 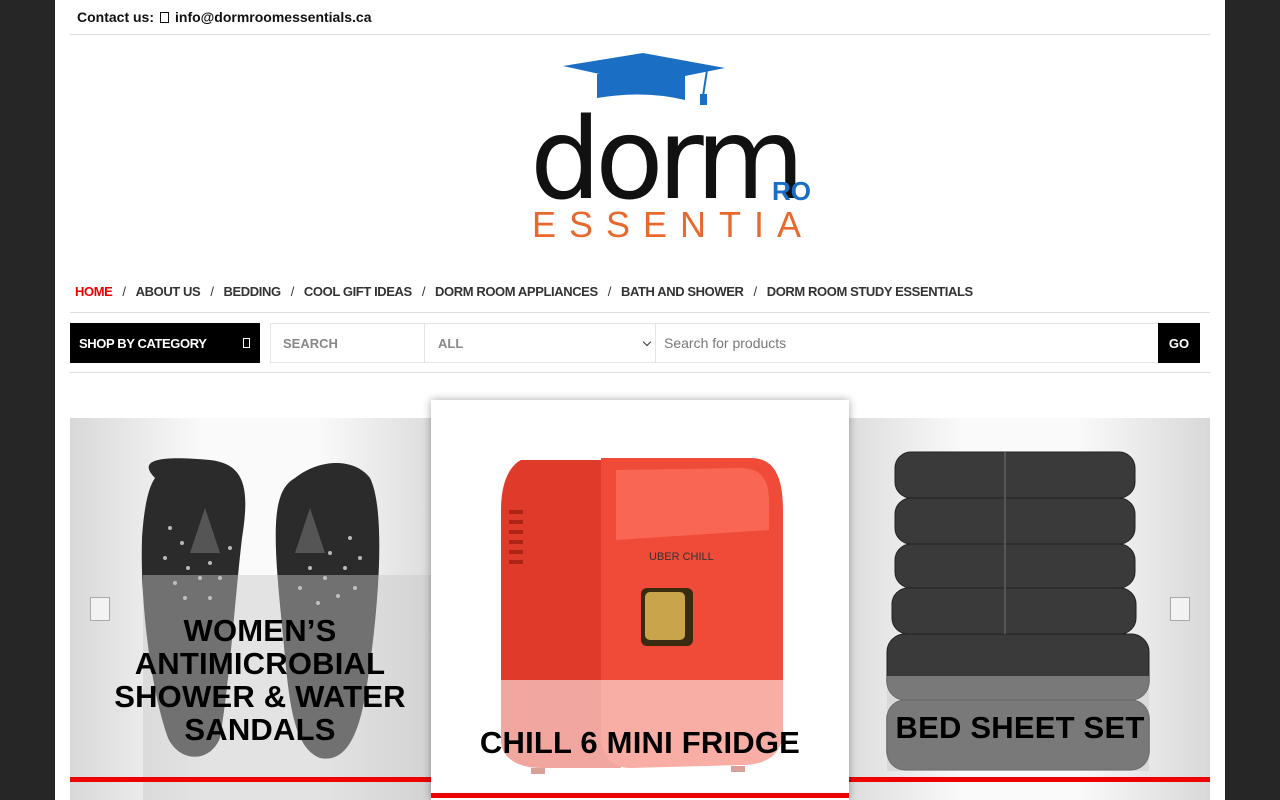 What do you see at coordinates (540, 343) in the screenshot?
I see `category-select: ALL` at bounding box center [540, 343].